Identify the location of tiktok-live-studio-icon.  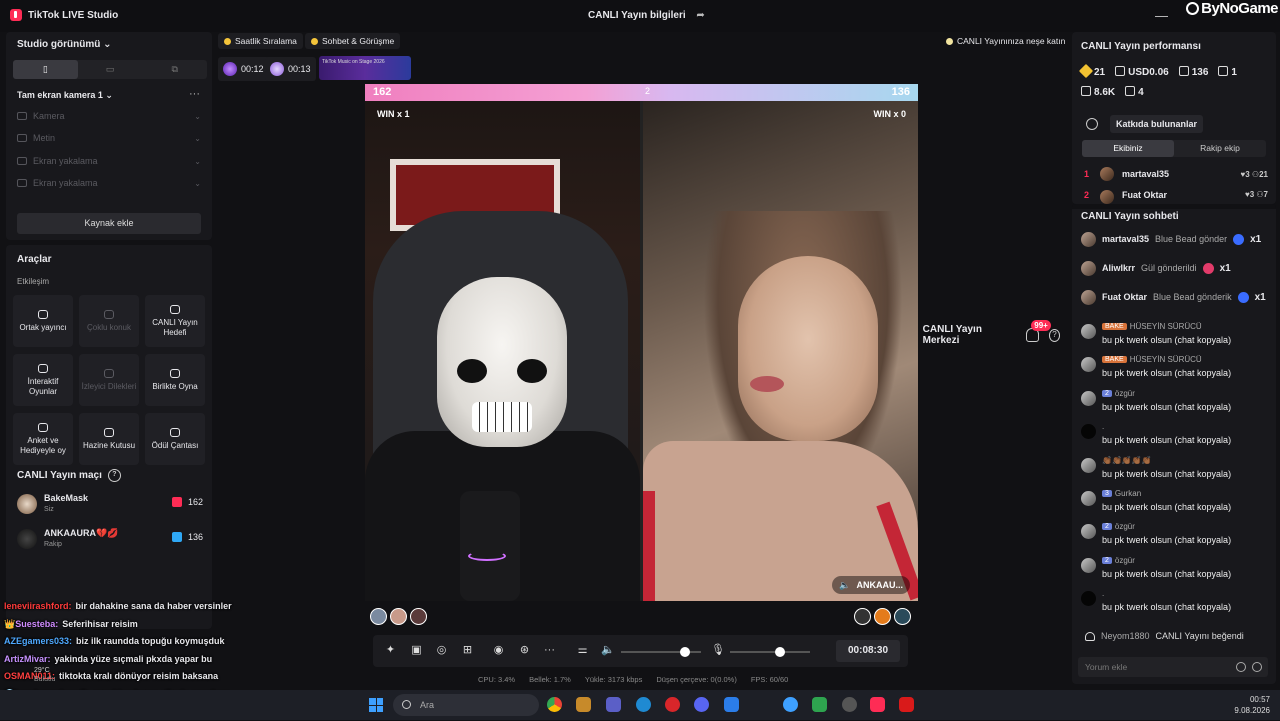
(877, 704).